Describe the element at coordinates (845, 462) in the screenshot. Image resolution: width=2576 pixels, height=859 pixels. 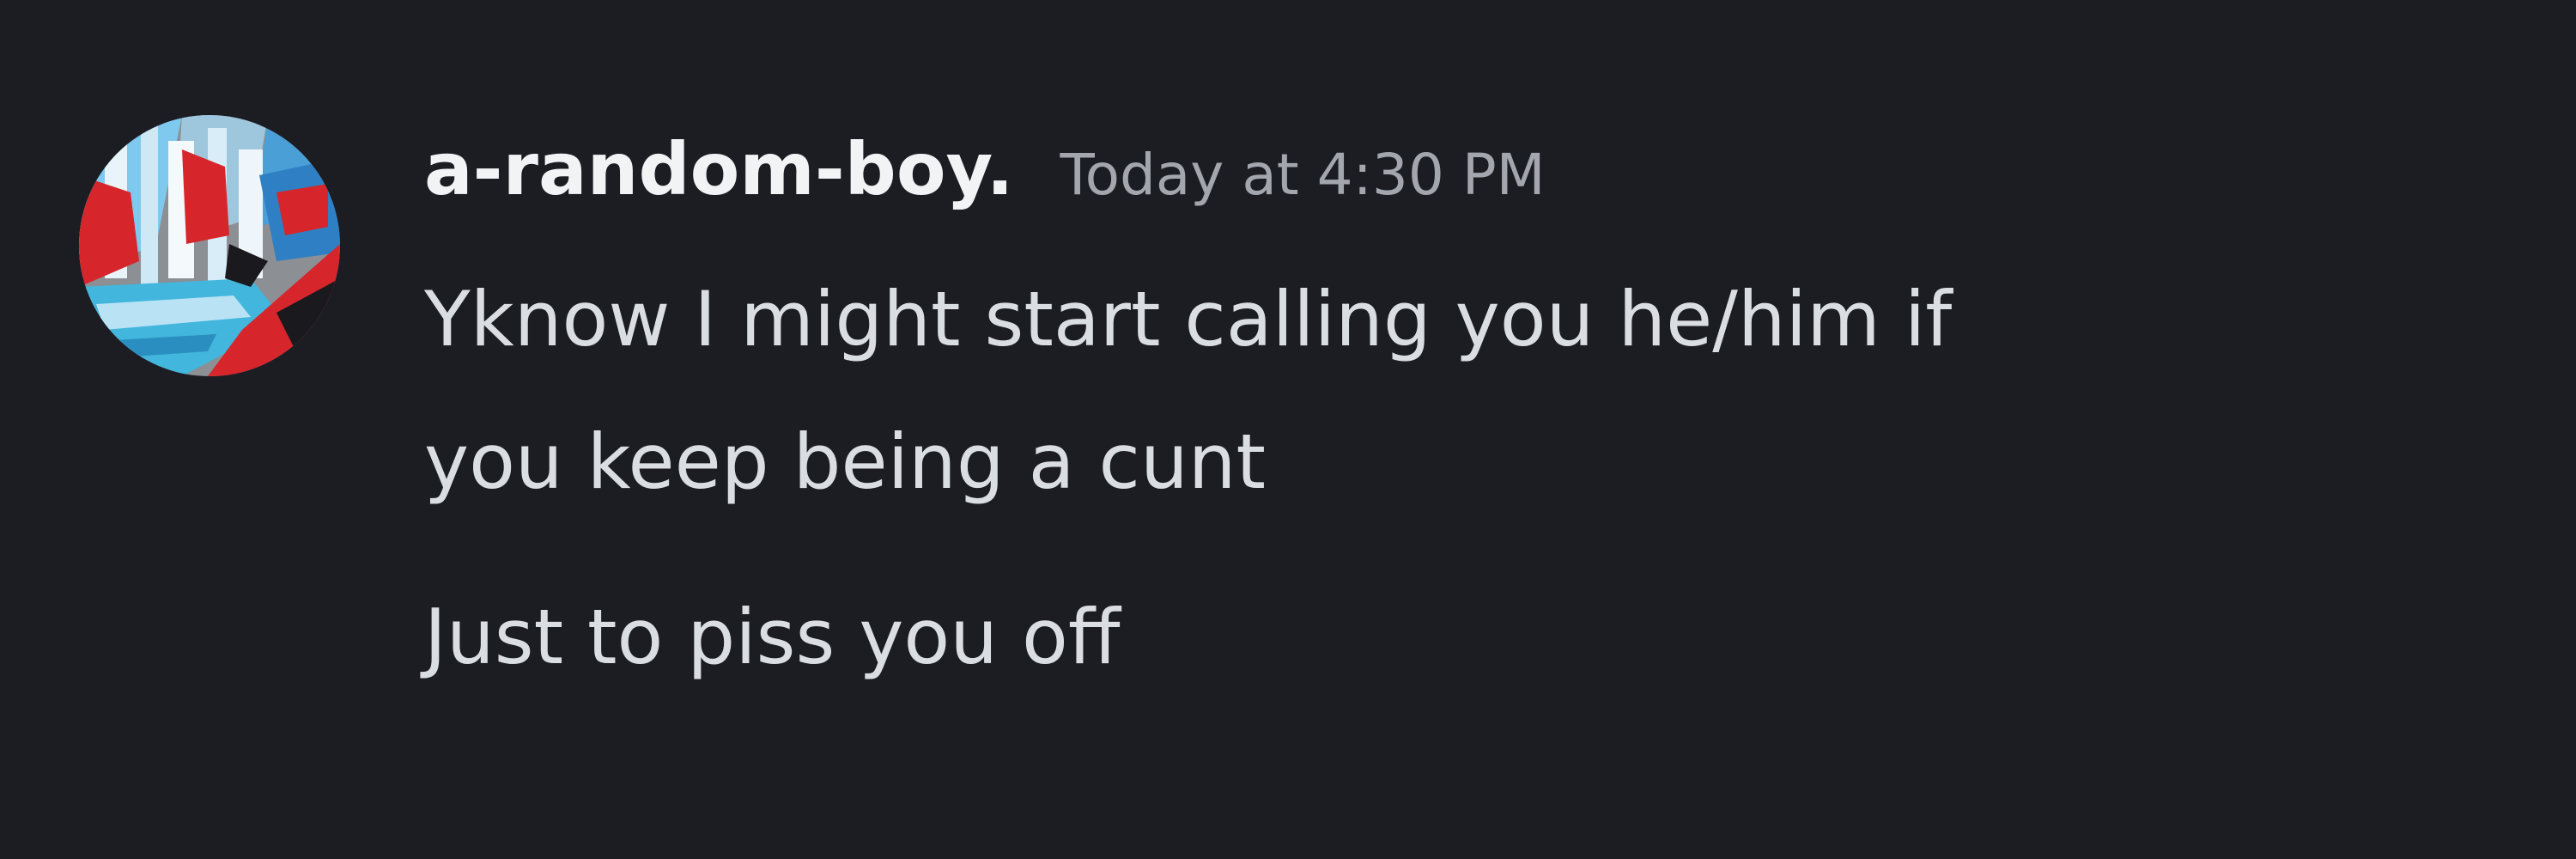
I see `message-text-line-2: you keep being a cunt` at that location.